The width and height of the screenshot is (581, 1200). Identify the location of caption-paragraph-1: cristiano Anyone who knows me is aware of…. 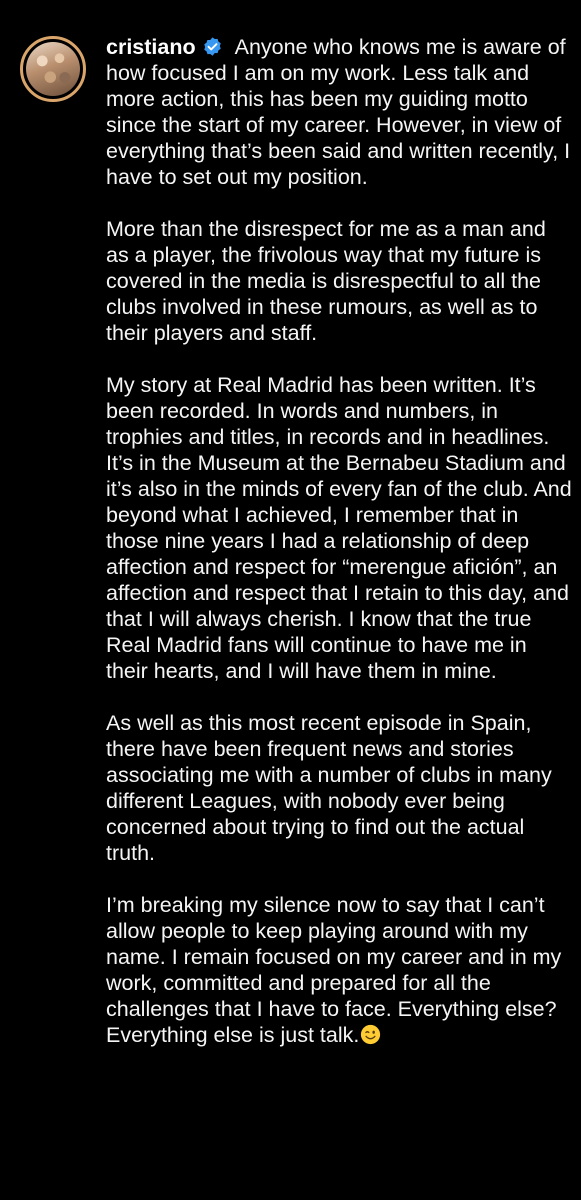
(339, 112).